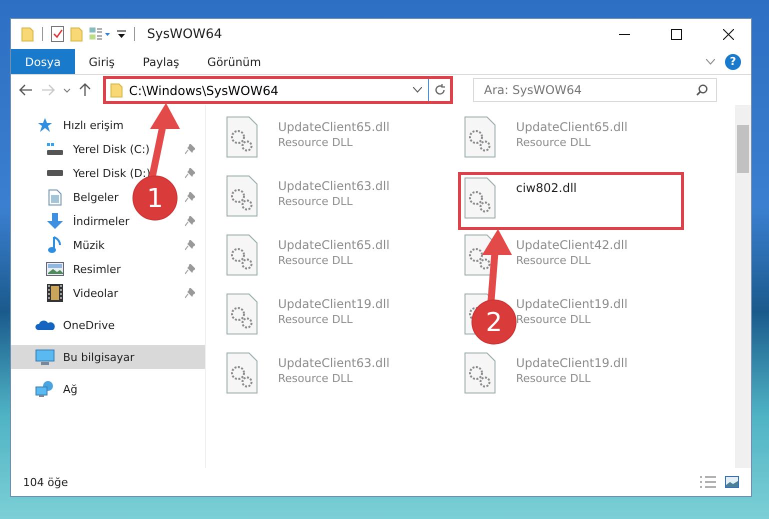 The image size is (769, 519). I want to click on properties-icon, so click(100, 34).